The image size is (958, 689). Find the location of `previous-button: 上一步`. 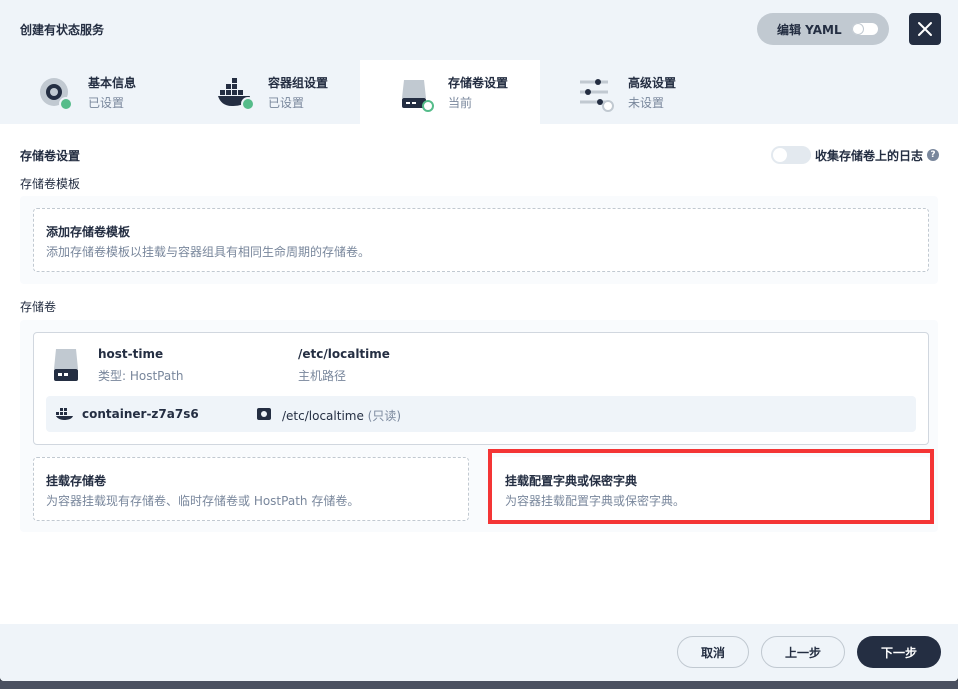

previous-button: 上一步 is located at coordinates (803, 652).